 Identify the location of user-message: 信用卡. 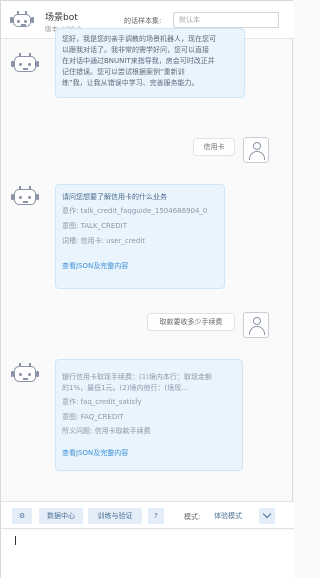
(214, 147).